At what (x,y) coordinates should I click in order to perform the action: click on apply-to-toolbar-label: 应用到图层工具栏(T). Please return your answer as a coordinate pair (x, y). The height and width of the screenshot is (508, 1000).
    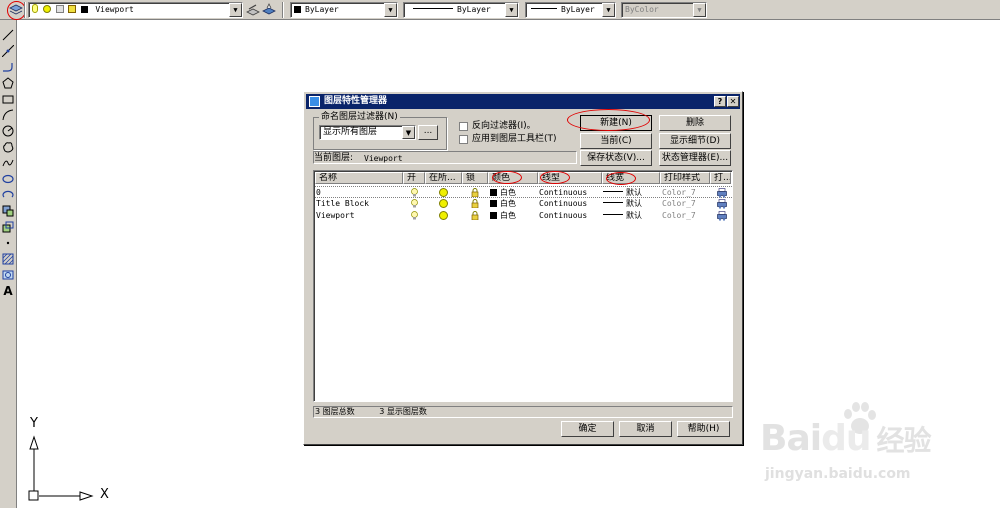
    Looking at the image, I should click on (514, 139).